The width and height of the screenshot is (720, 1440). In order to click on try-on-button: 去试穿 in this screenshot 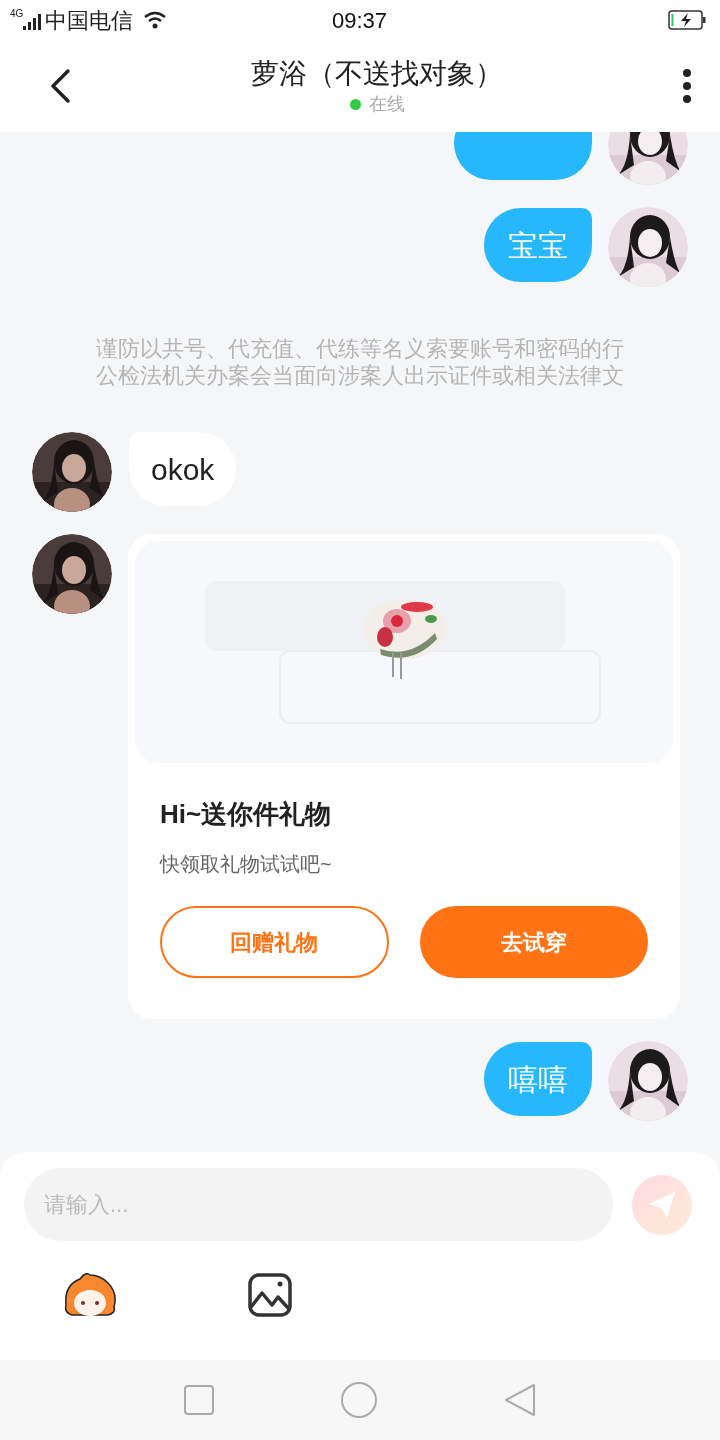, I will do `click(533, 942)`.